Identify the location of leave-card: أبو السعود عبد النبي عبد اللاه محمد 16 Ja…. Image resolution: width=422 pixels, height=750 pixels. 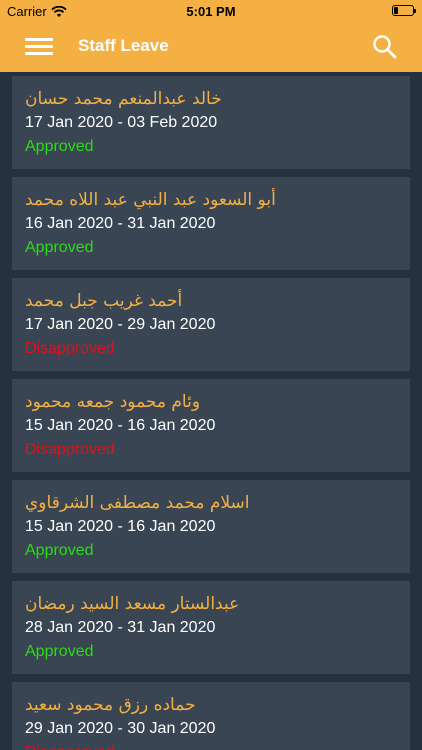
(211, 223).